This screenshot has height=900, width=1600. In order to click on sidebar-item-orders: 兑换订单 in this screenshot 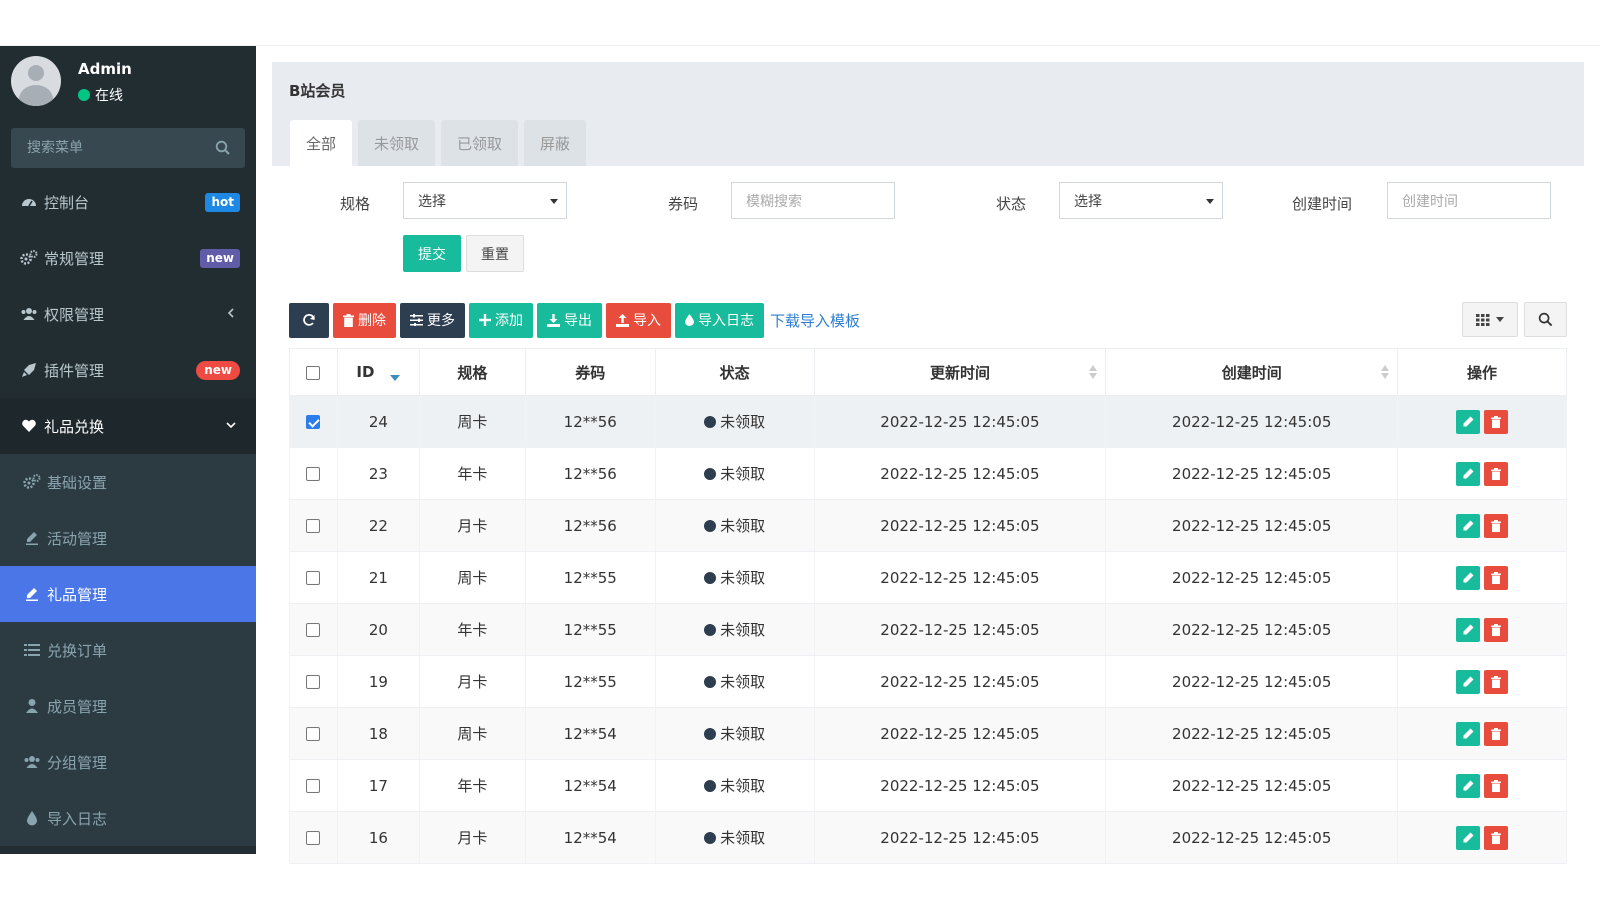, I will do `click(128, 650)`.